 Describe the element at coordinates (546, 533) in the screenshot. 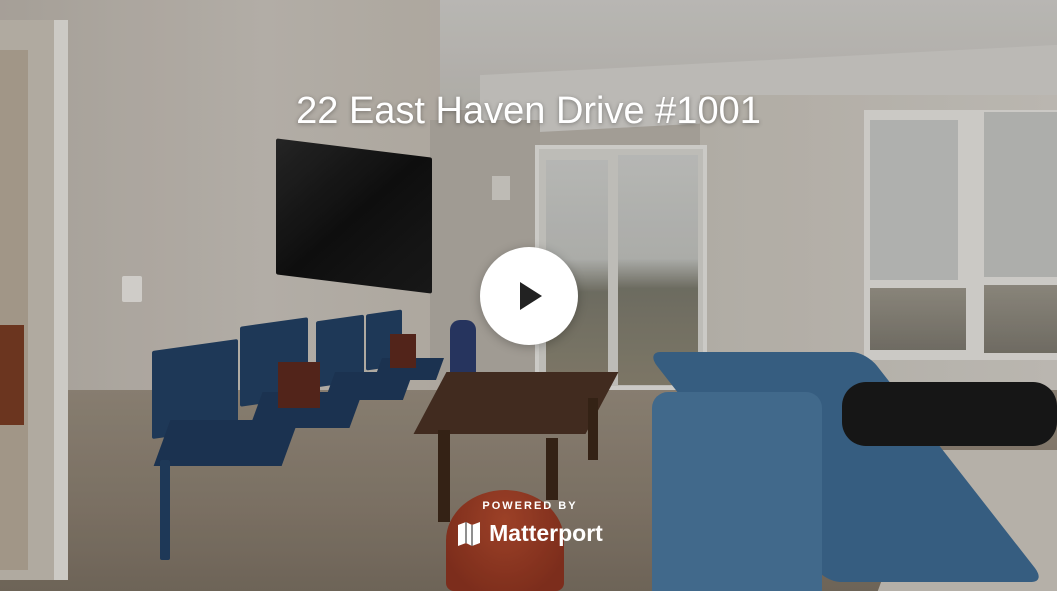

I see `matterport-wordmark: Matterport` at that location.